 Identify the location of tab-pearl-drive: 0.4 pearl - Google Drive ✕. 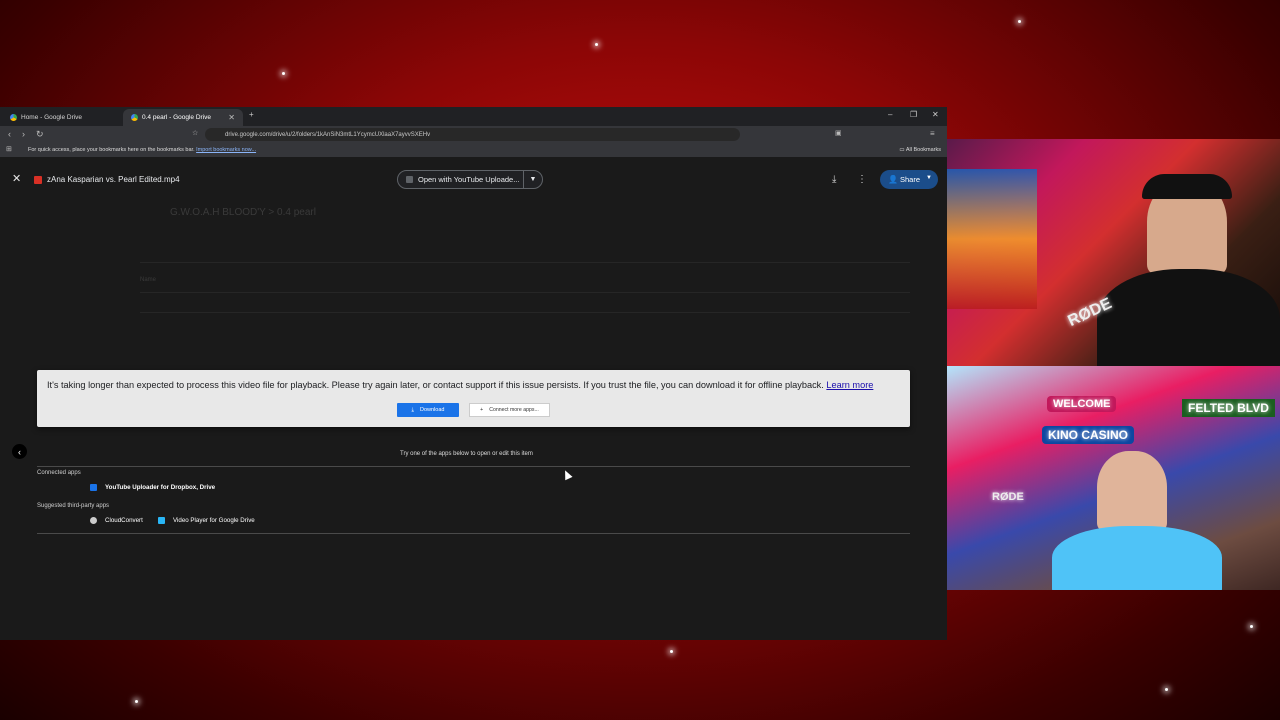
(183, 117).